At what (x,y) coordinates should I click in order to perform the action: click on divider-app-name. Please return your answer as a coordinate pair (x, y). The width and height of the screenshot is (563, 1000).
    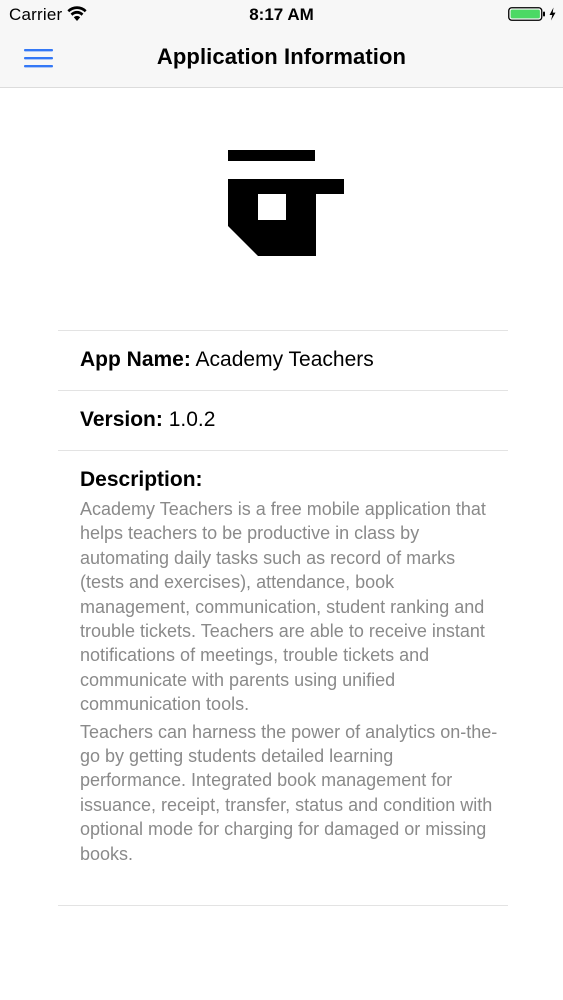
    Looking at the image, I should click on (283, 390).